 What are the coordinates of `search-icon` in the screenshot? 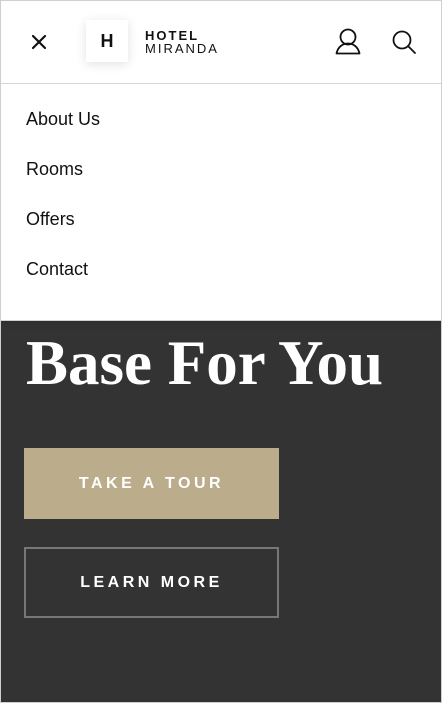 It's located at (404, 42).